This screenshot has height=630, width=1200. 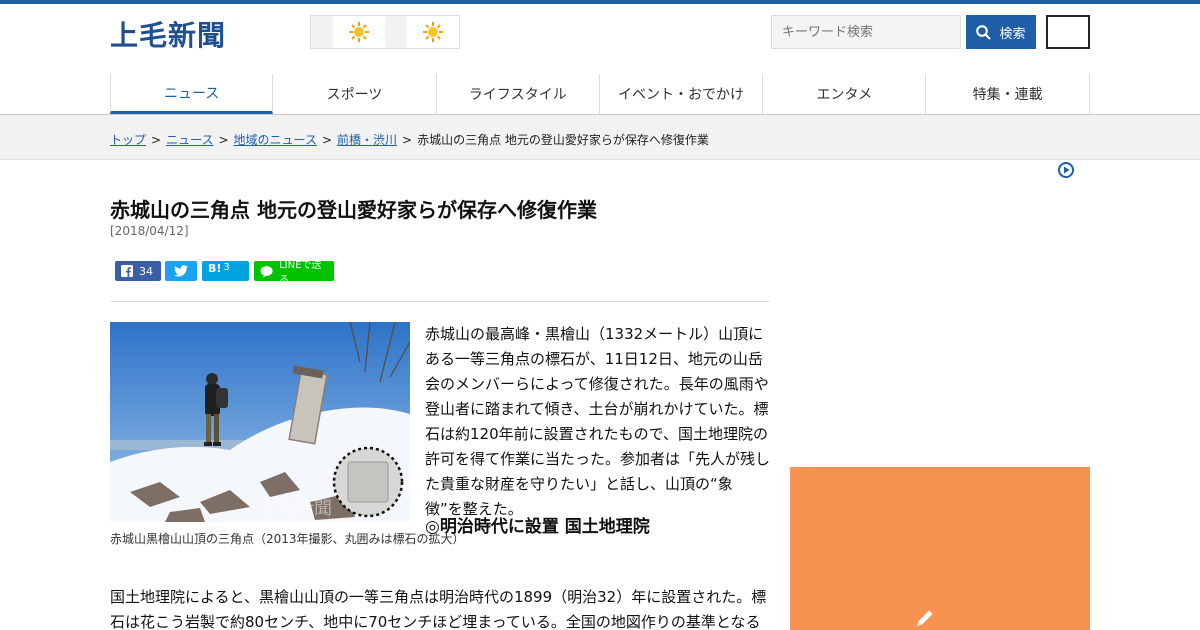 I want to click on menu-button, so click(x=1068, y=32).